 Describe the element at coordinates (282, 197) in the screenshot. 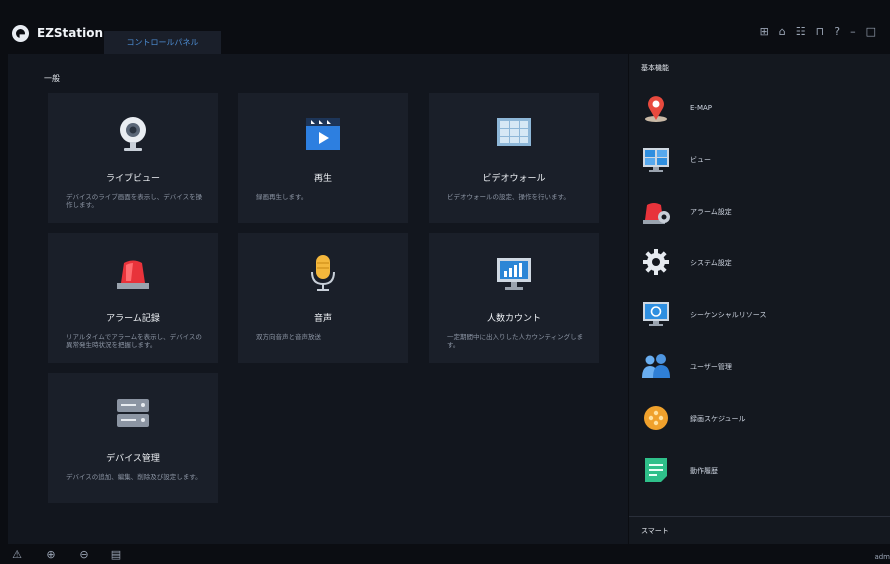

I see `card-desc: 録画再生します。` at that location.